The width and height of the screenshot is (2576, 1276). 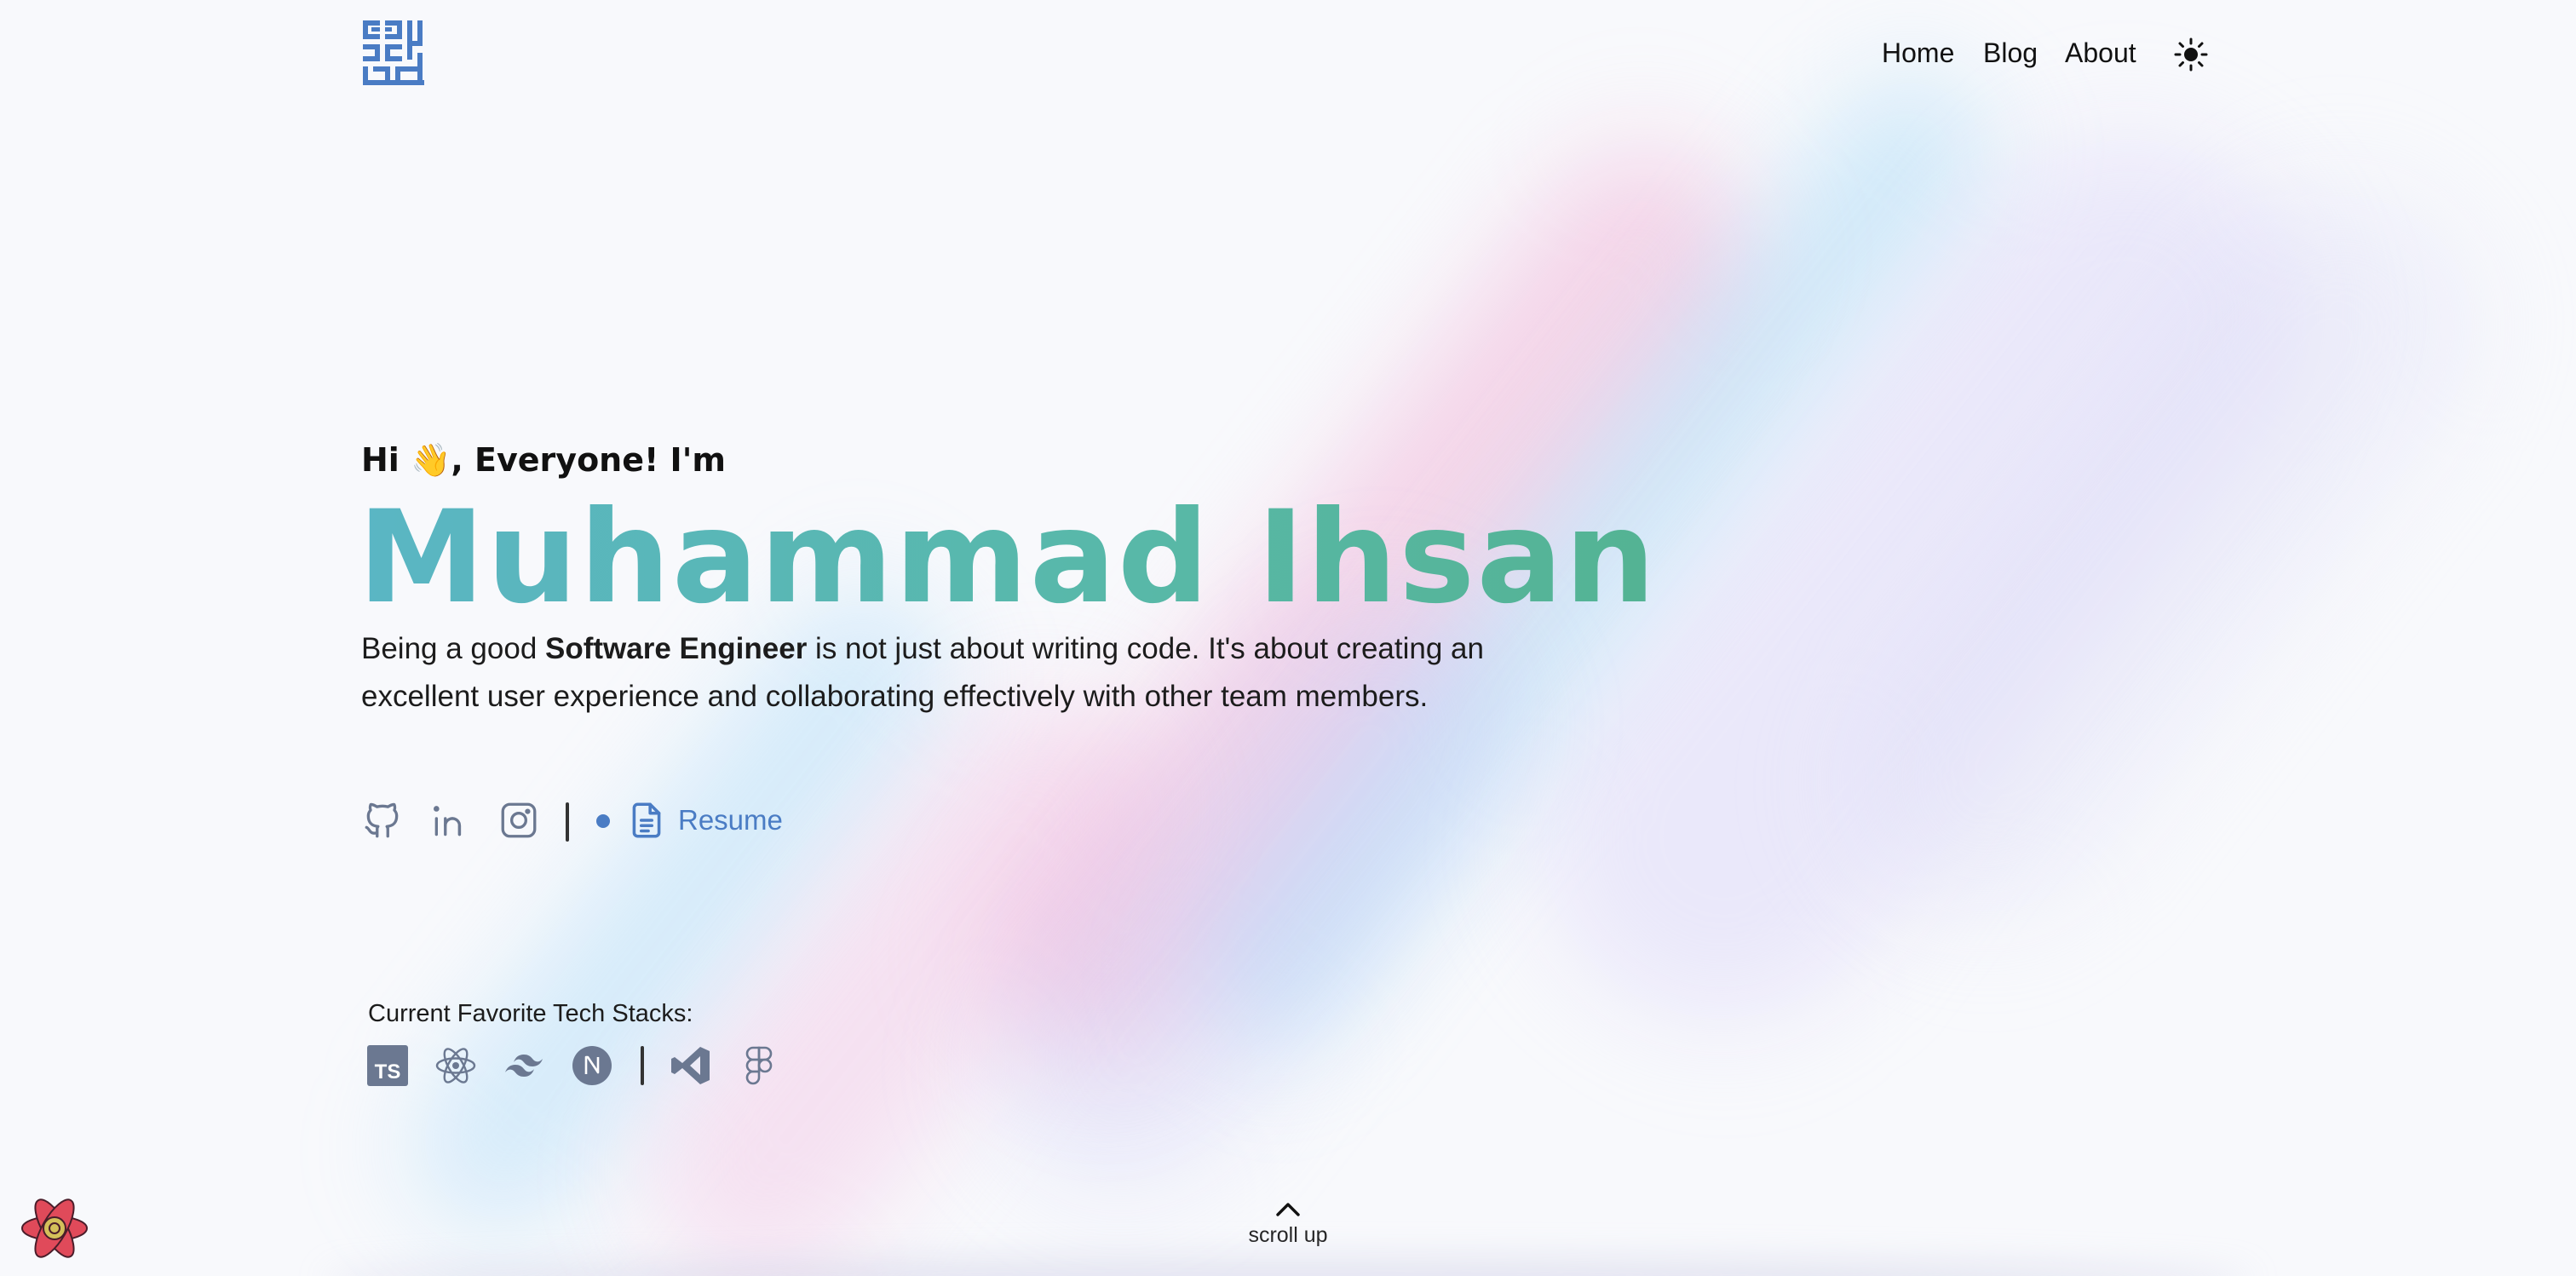 I want to click on scroll-up-button: scroll up, so click(x=1288, y=1223).